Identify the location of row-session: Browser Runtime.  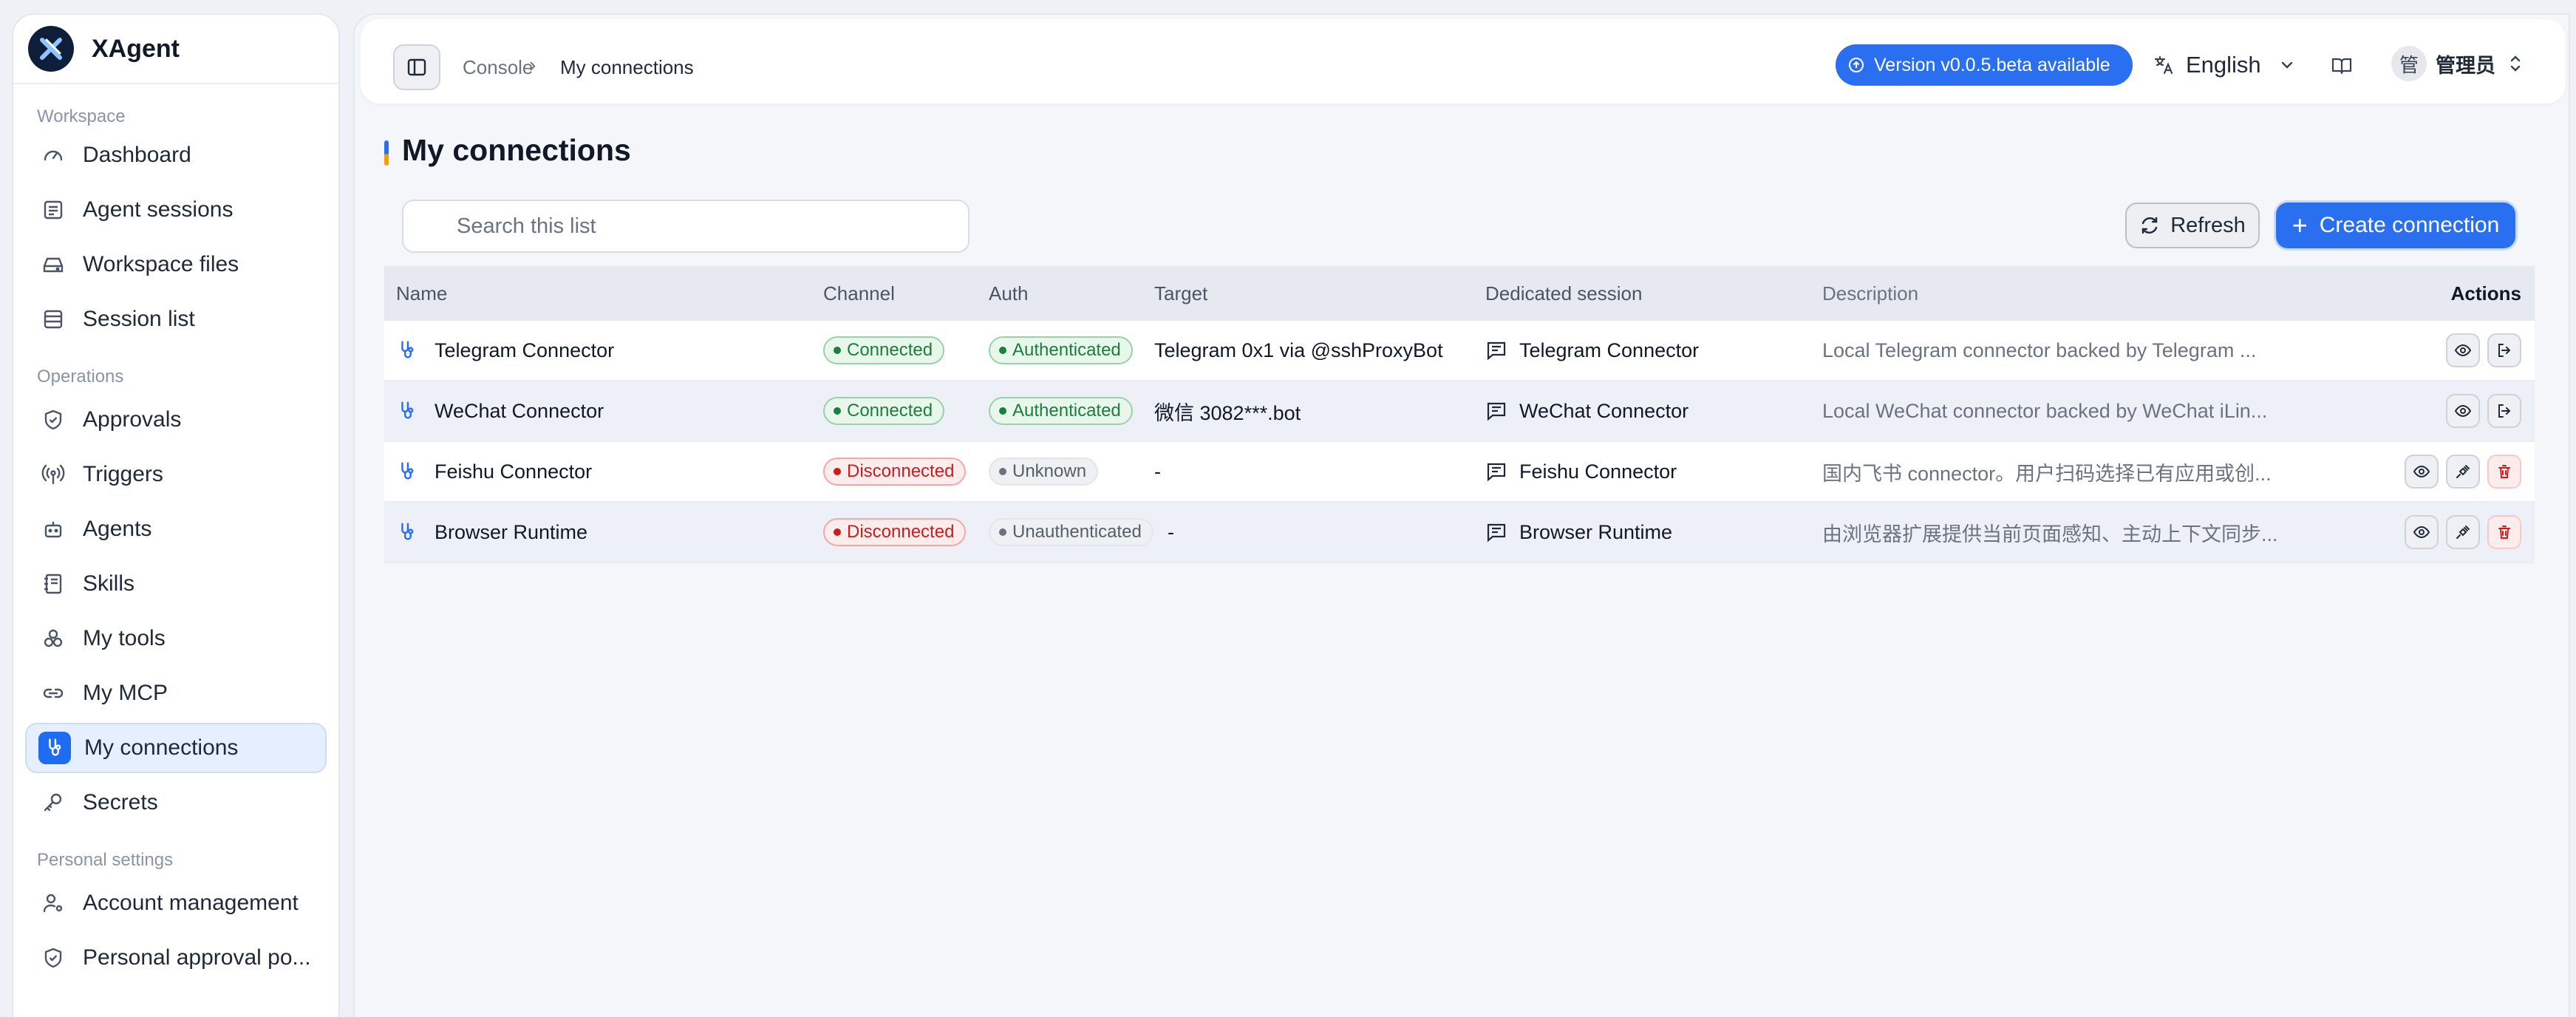
(1578, 532).